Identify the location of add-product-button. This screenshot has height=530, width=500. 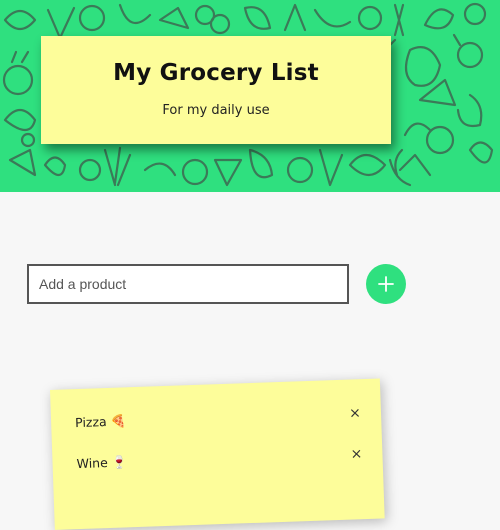
(386, 284).